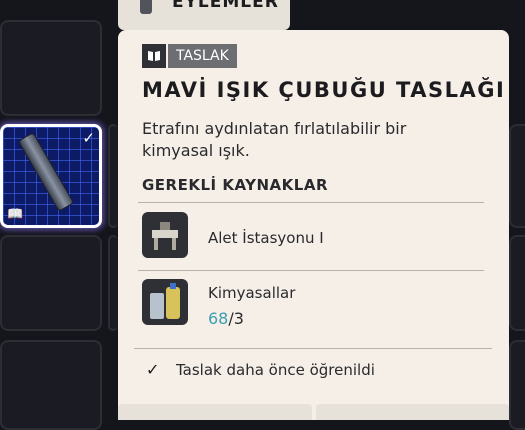  Describe the element at coordinates (324, 90) in the screenshot. I see `item-title: MAVİ IŞIK ÇUBUĞU TASLAĞI` at that location.